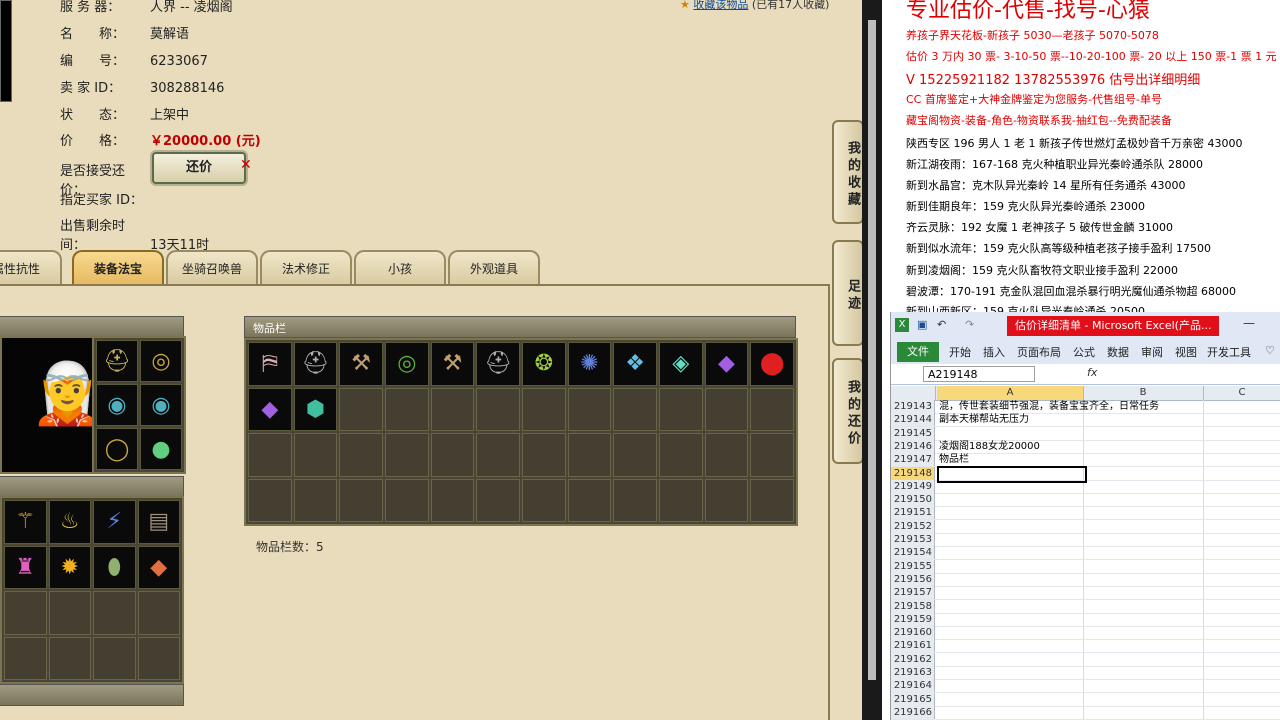 The image size is (1280, 720). What do you see at coordinates (589, 364) in the screenshot?
I see `item-slot: ✺` at bounding box center [589, 364].